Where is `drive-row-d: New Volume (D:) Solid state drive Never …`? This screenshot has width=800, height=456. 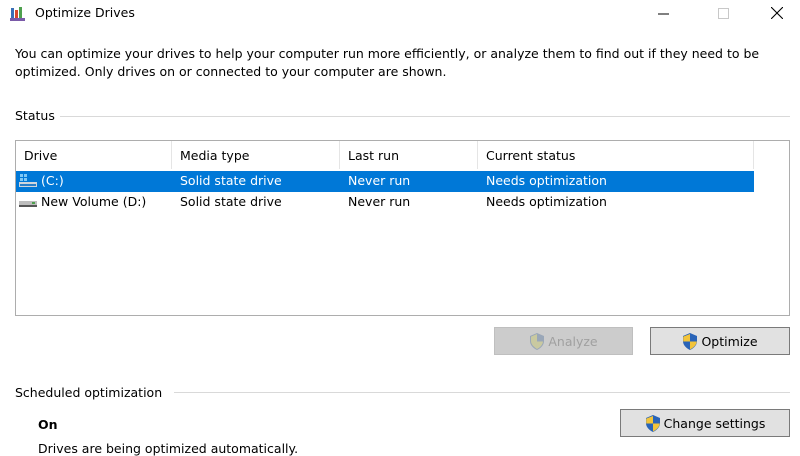
drive-row-d: New Volume (D:) Solid state drive Never … is located at coordinates (385, 202).